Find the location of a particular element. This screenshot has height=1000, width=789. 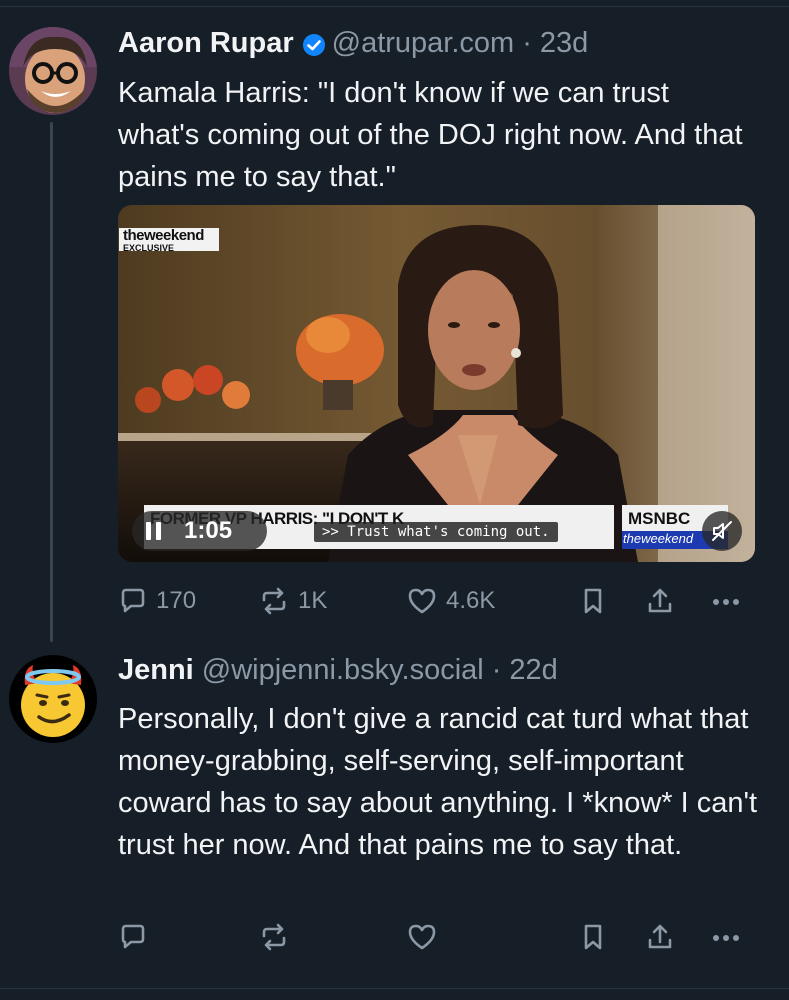

mute-icon is located at coordinates (722, 531).